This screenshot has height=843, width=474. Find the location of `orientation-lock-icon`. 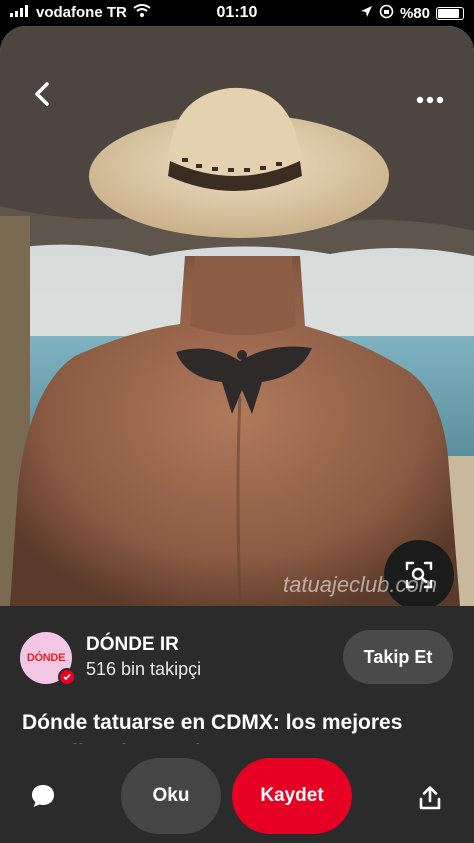

orientation-lock-icon is located at coordinates (386, 13).